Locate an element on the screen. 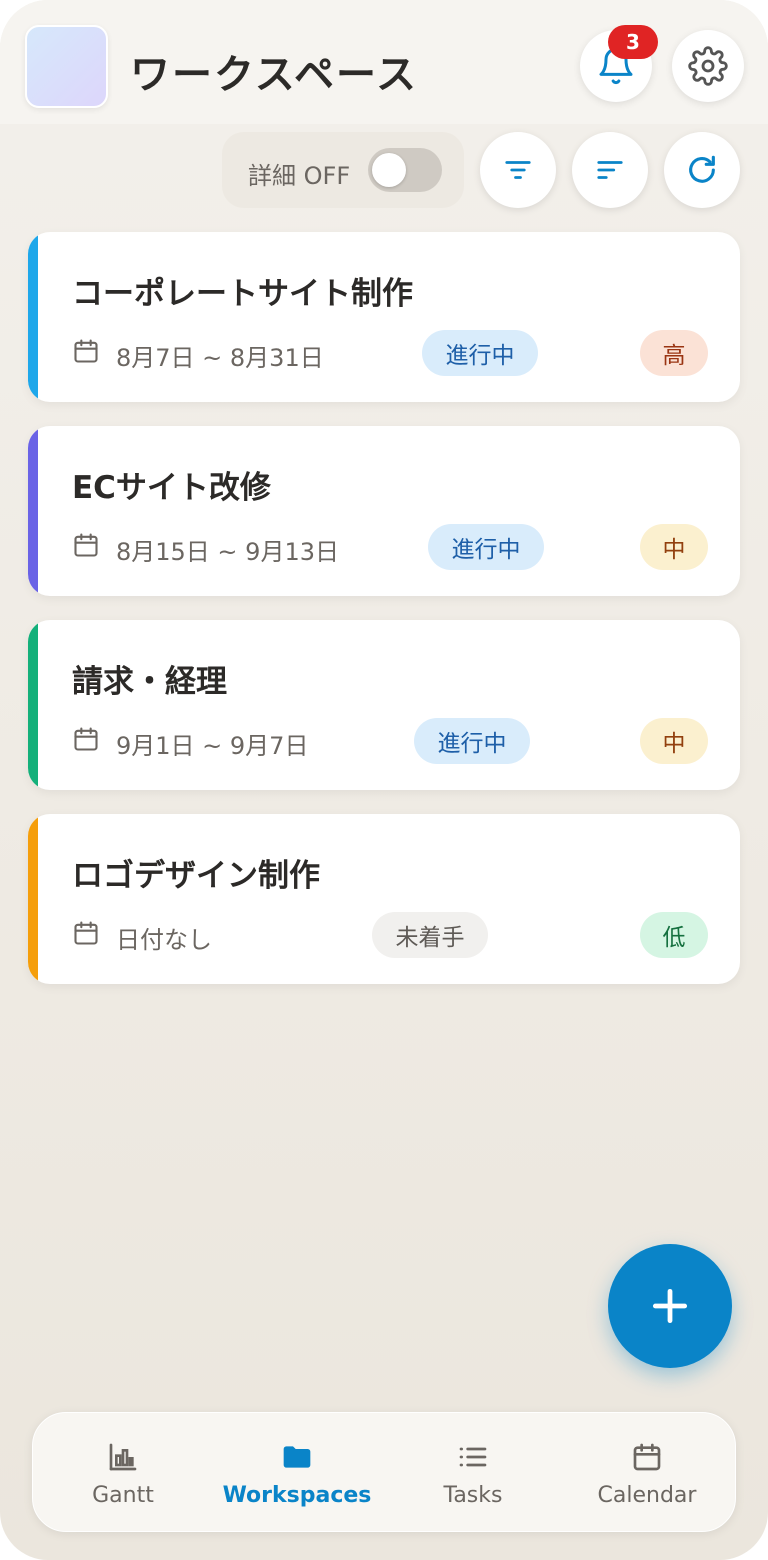 The width and height of the screenshot is (768, 1560). sort-button is located at coordinates (610, 170).